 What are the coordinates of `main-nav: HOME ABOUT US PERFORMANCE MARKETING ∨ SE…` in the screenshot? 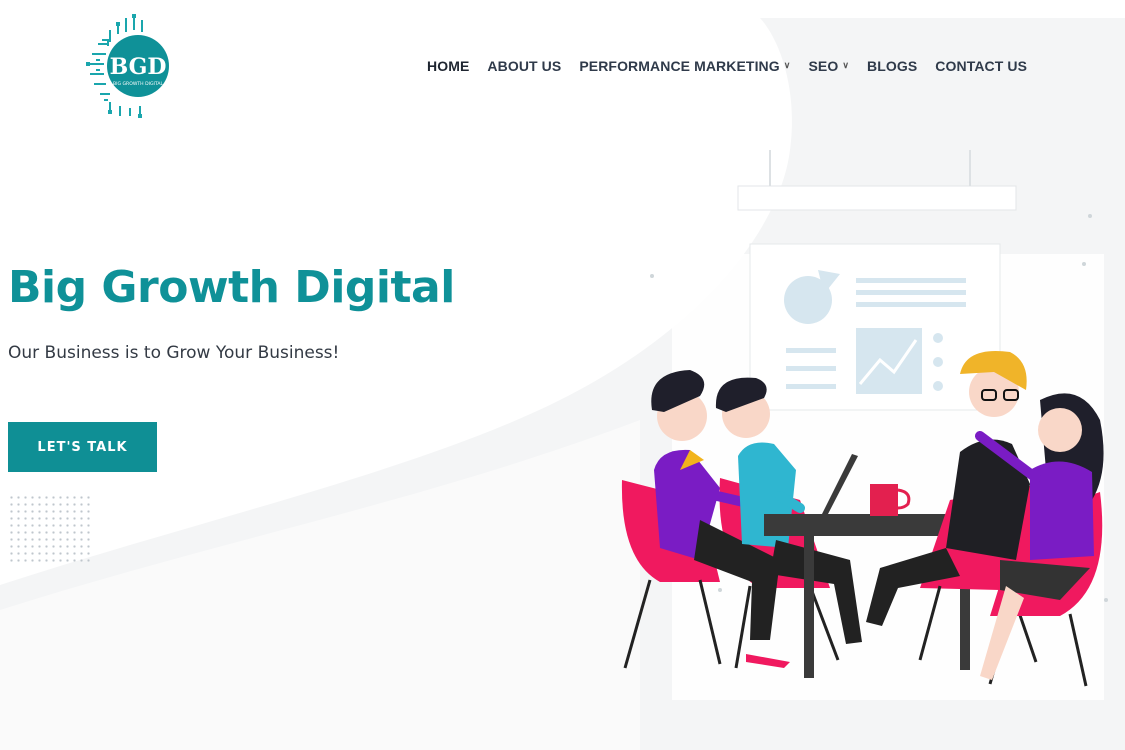 It's located at (727, 66).